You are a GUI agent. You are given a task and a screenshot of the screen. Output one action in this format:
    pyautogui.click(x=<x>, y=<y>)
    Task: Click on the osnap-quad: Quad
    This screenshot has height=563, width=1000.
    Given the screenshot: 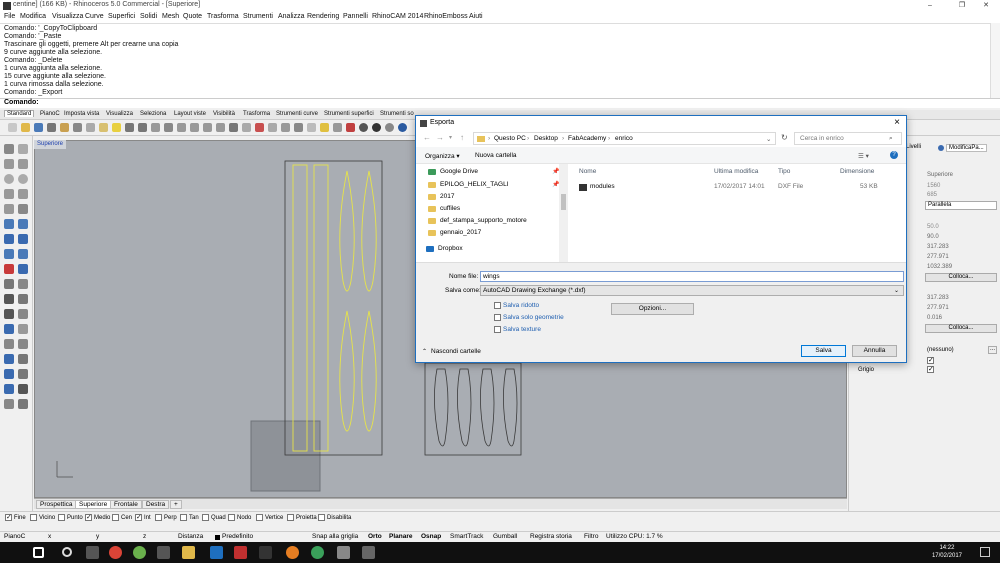 What is the action you would take?
    pyautogui.click(x=214, y=517)
    